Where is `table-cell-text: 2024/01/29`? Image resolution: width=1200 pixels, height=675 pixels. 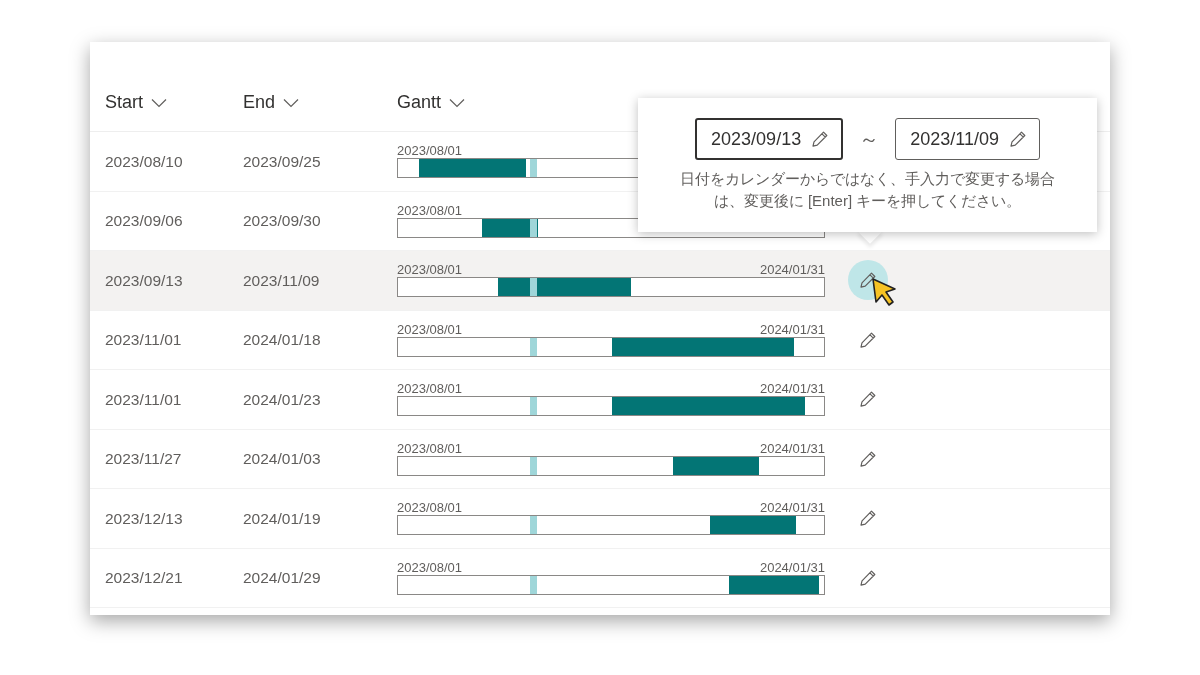
table-cell-text: 2024/01/29 is located at coordinates (282, 578).